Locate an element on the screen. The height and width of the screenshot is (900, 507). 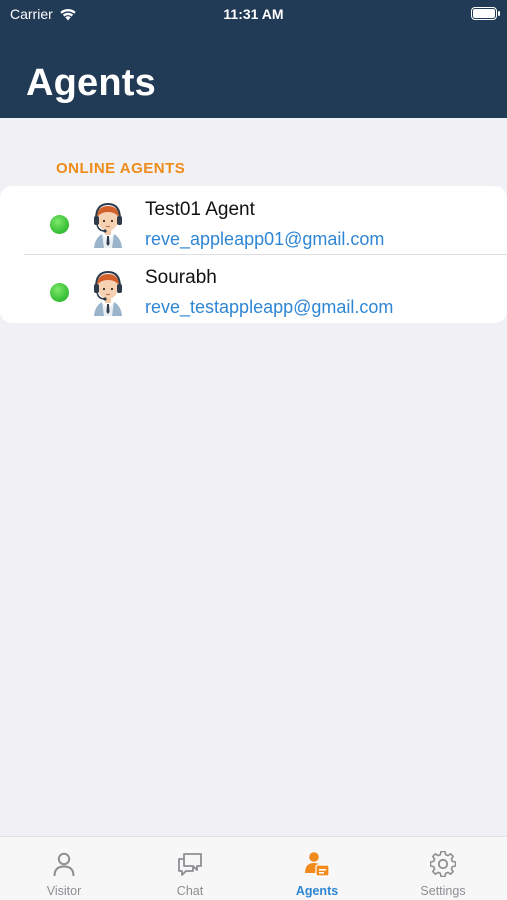
tab-label: Agents is located at coordinates (317, 891).